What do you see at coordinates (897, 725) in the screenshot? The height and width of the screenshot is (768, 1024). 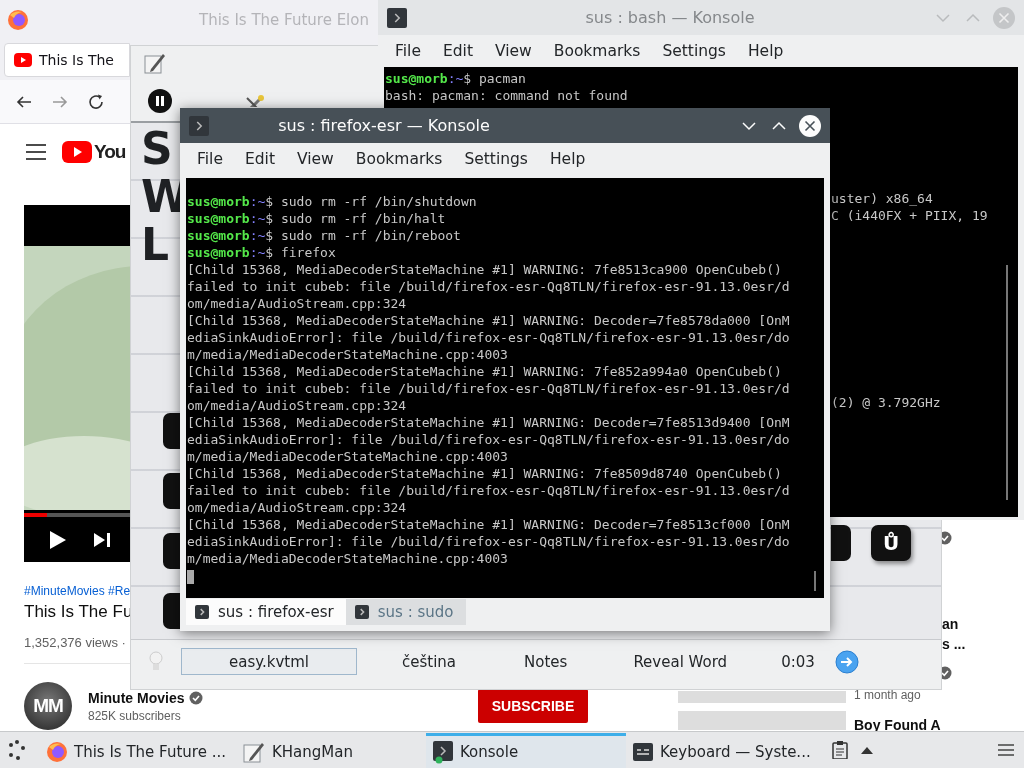 I see `video-title: Boy Found A` at bounding box center [897, 725].